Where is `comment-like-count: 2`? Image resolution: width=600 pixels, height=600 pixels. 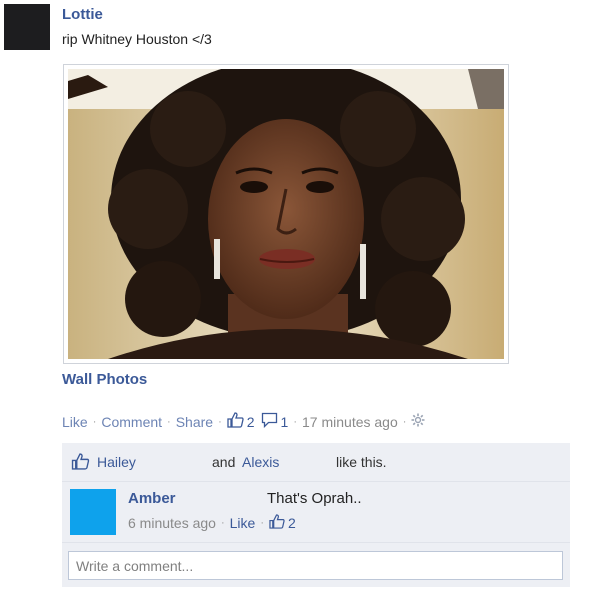
comment-like-count: 2 is located at coordinates (292, 523).